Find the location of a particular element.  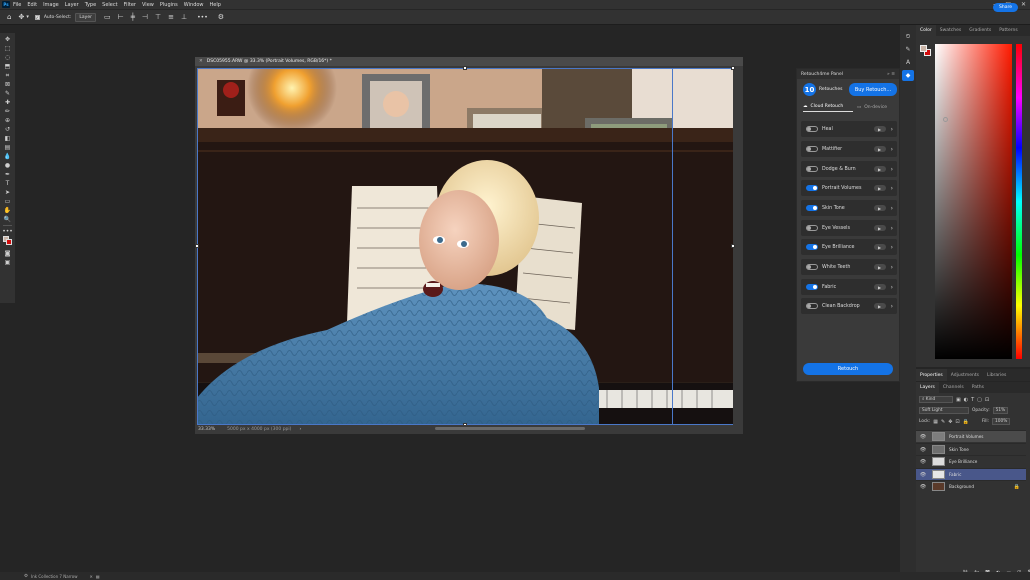

eye-brilliance-toggle is located at coordinates (812, 247).